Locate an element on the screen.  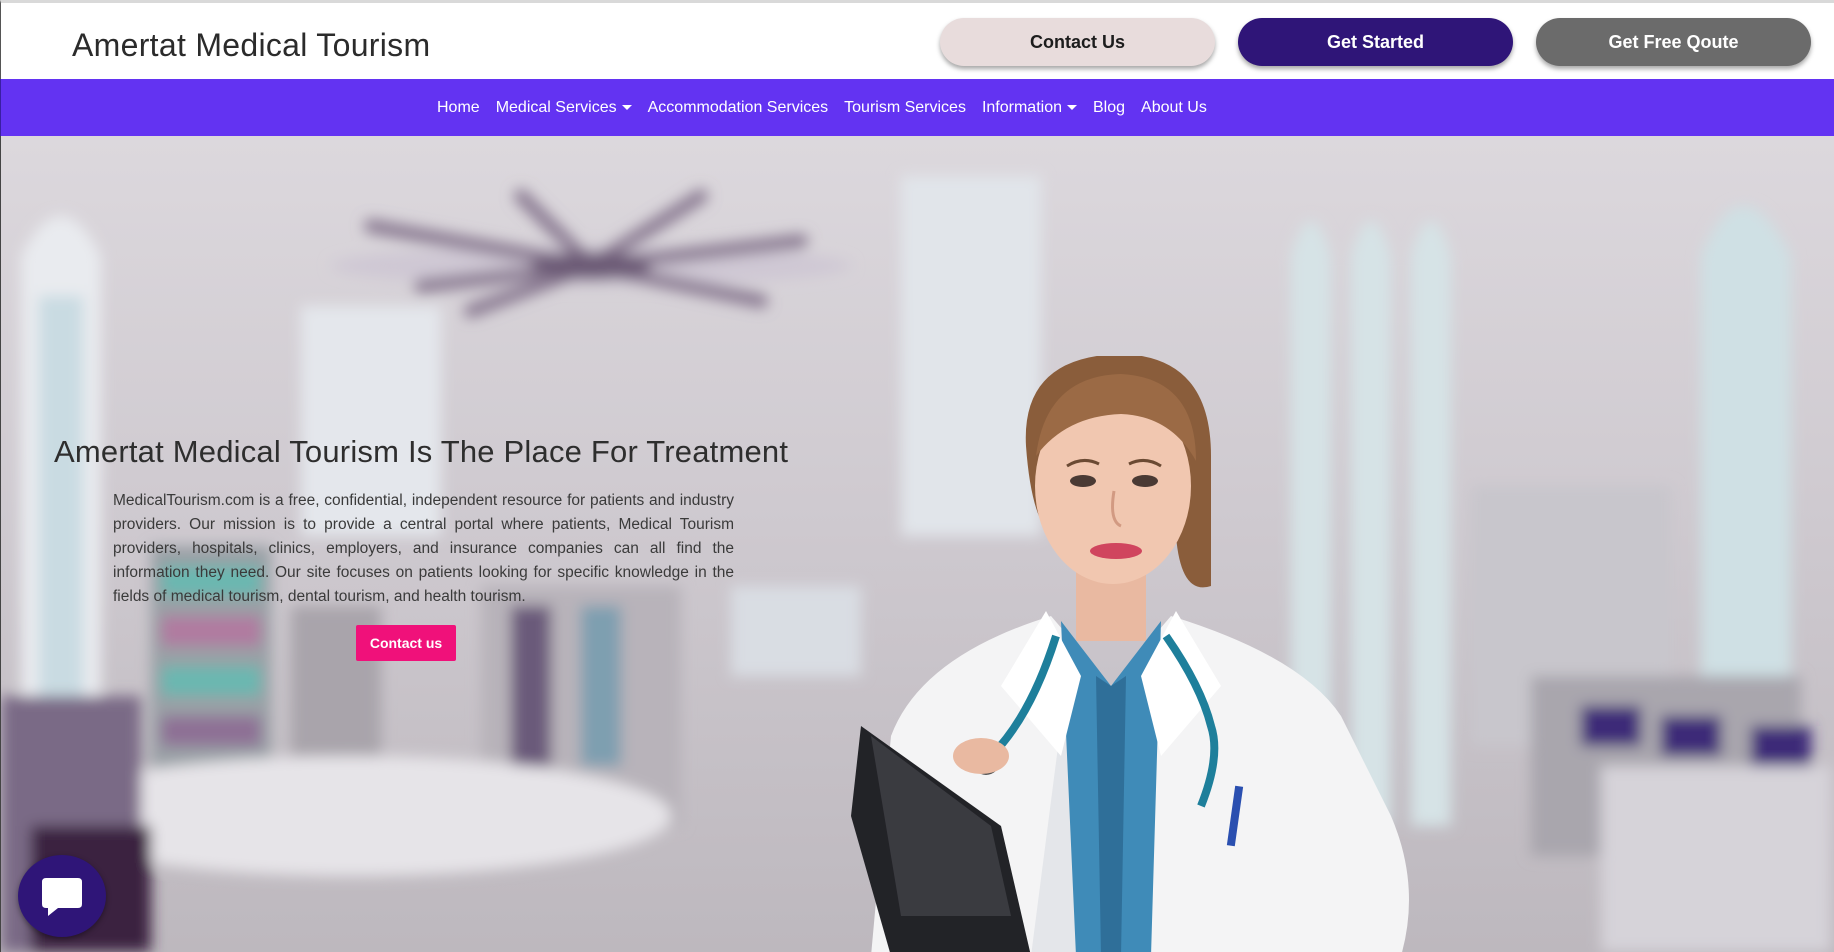
nav-item-tourism-services: Tourism Services is located at coordinates (905, 108).